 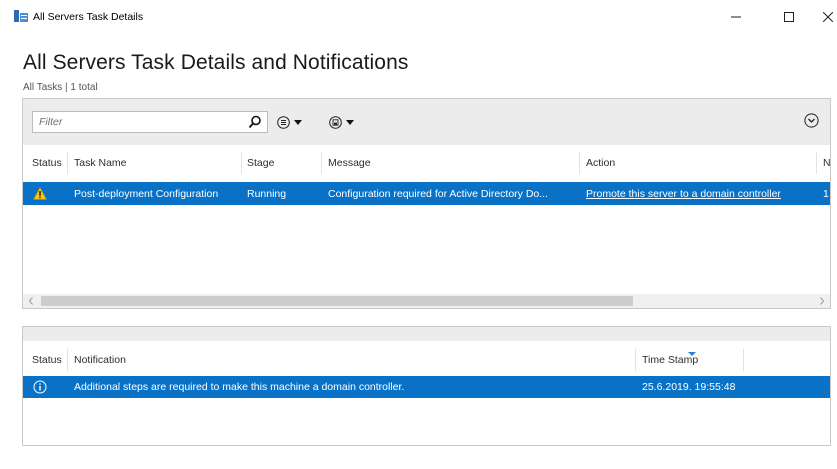 I want to click on info-icon, so click(x=40, y=387).